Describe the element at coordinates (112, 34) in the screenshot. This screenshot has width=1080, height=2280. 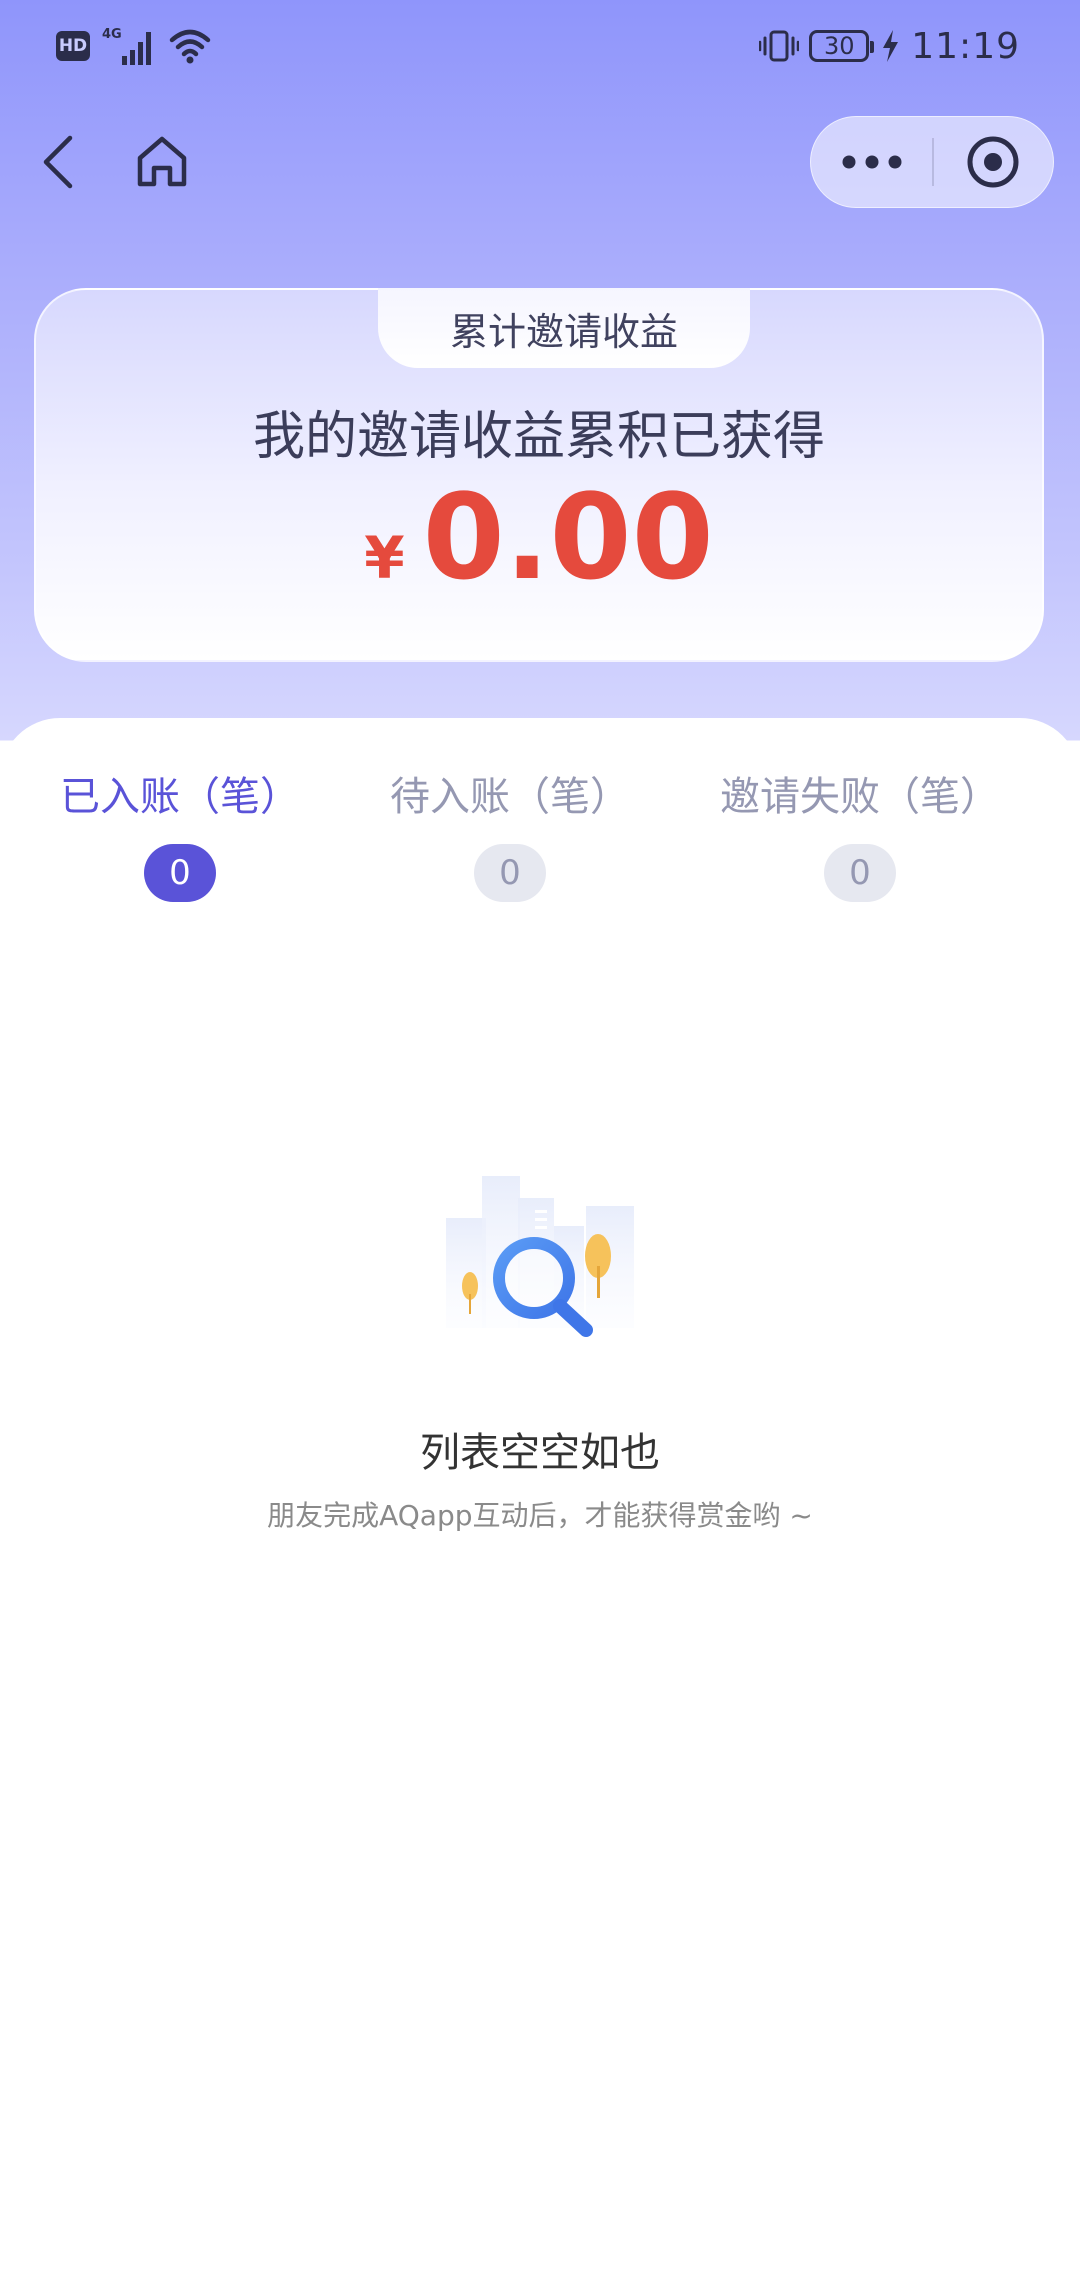
I see `network-label: 4G` at that location.